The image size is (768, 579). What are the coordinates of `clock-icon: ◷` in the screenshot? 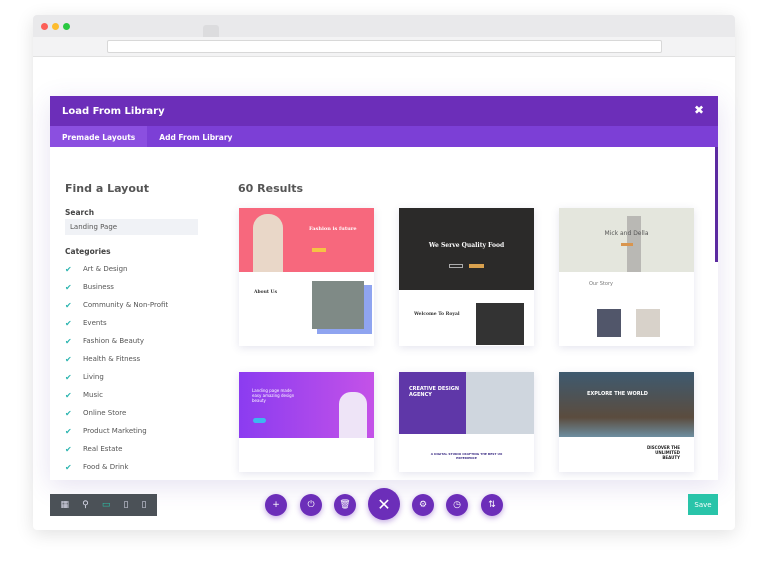 It's located at (457, 505).